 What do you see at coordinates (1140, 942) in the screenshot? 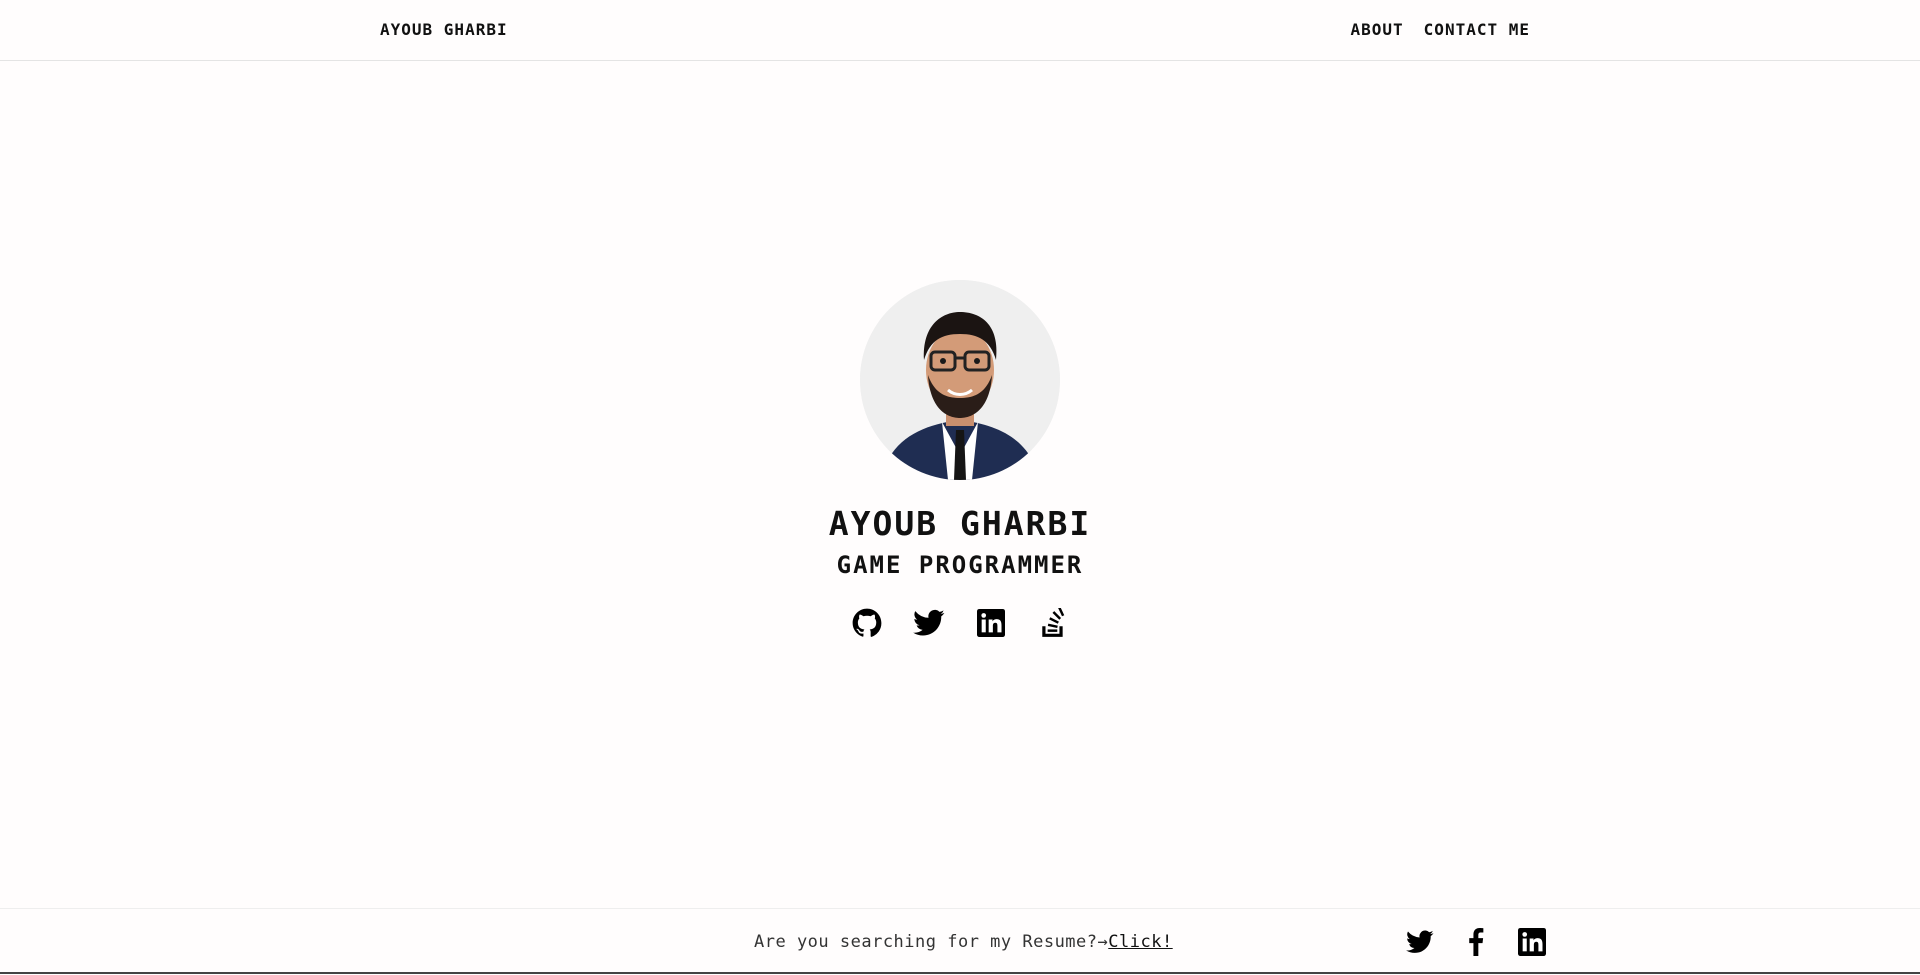
I see `resume-link: Click!` at bounding box center [1140, 942].